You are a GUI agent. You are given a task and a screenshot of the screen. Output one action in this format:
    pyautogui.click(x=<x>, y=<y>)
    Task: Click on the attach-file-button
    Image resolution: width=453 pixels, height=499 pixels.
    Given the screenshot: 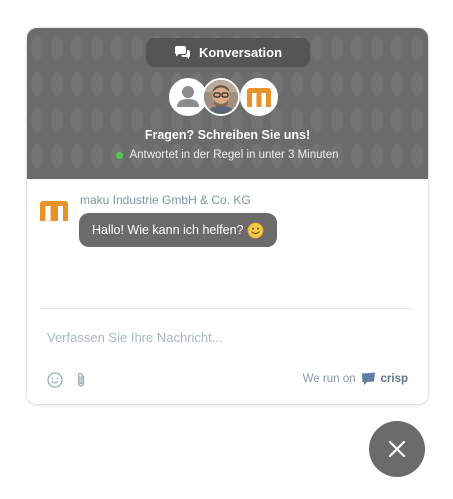 What is the action you would take?
    pyautogui.click(x=81, y=380)
    